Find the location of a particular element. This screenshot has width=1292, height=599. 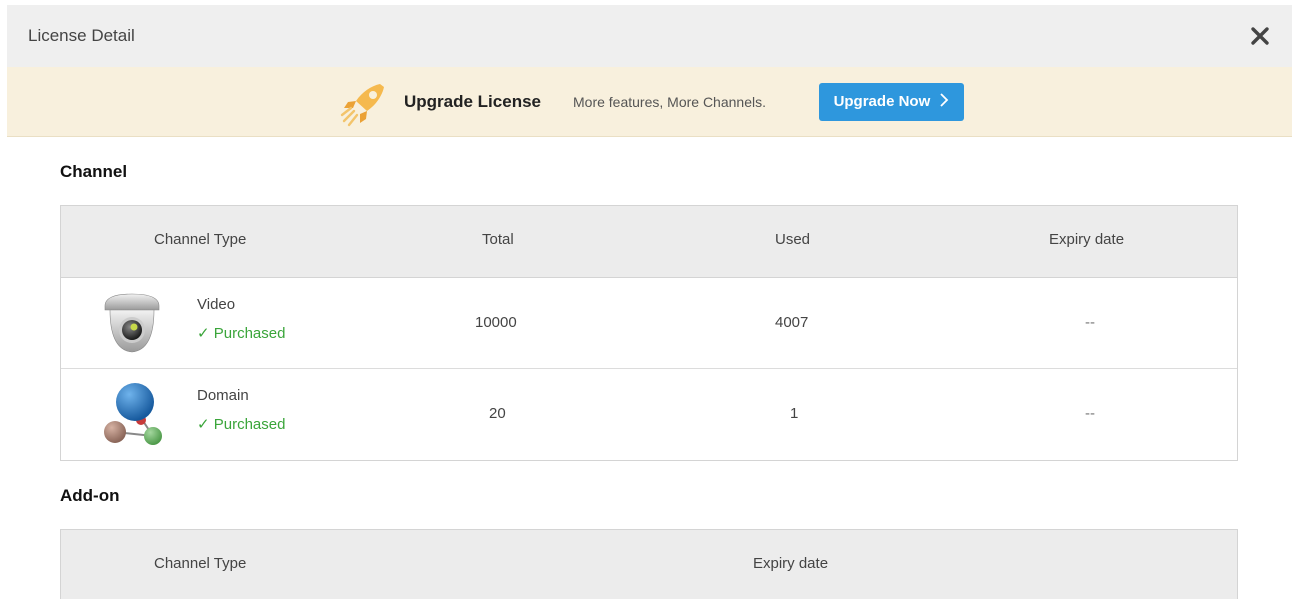

column-header-total: Total is located at coordinates (498, 239).